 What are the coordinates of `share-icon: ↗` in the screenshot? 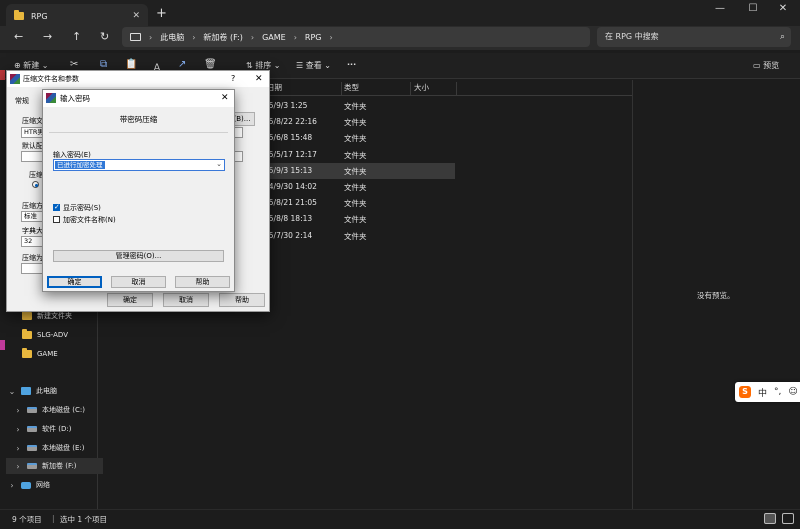 It's located at (182, 64).